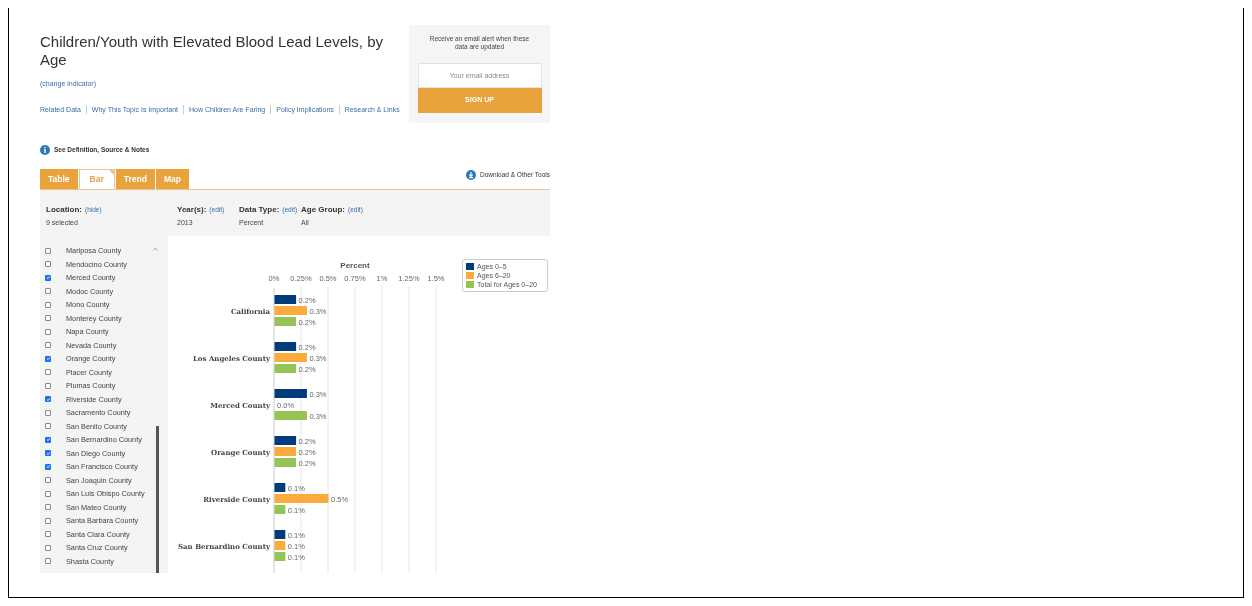  What do you see at coordinates (157, 499) in the screenshot?
I see `scrollbar-thumb` at bounding box center [157, 499].